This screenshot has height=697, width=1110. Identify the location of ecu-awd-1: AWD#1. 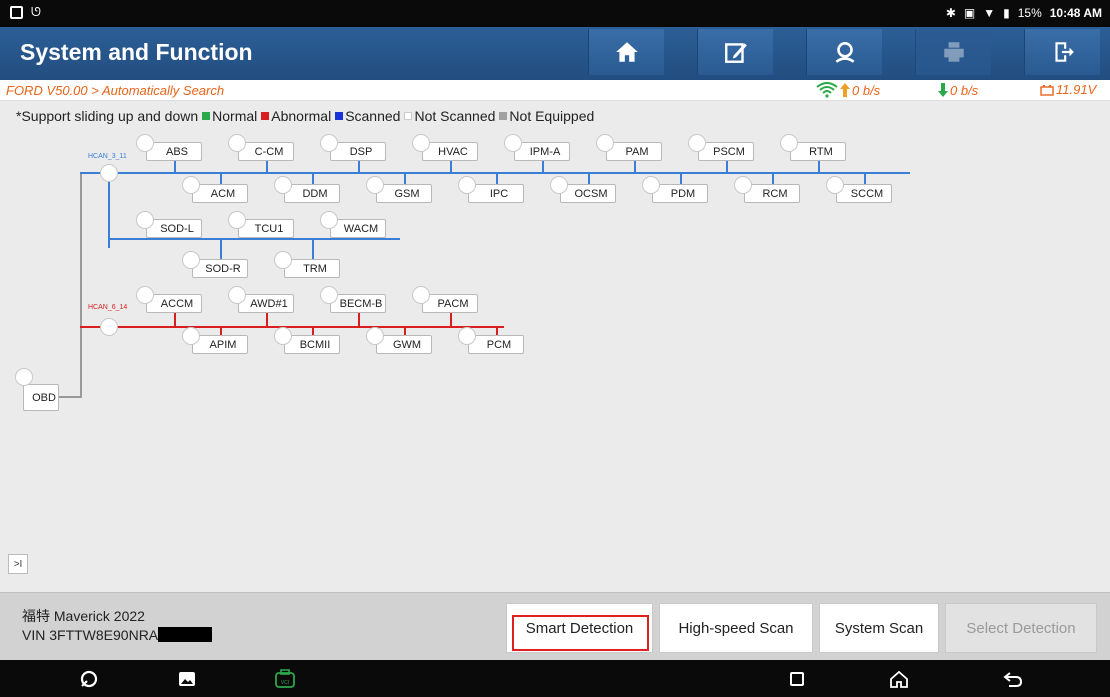
(266, 303).